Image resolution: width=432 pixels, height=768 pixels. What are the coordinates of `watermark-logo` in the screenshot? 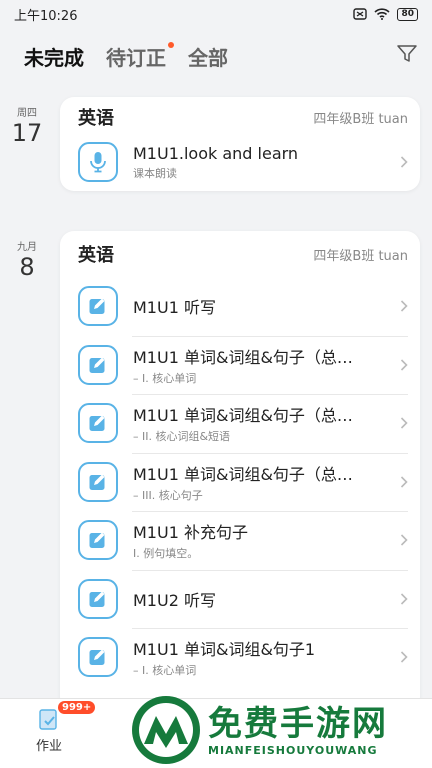 It's located at (166, 730).